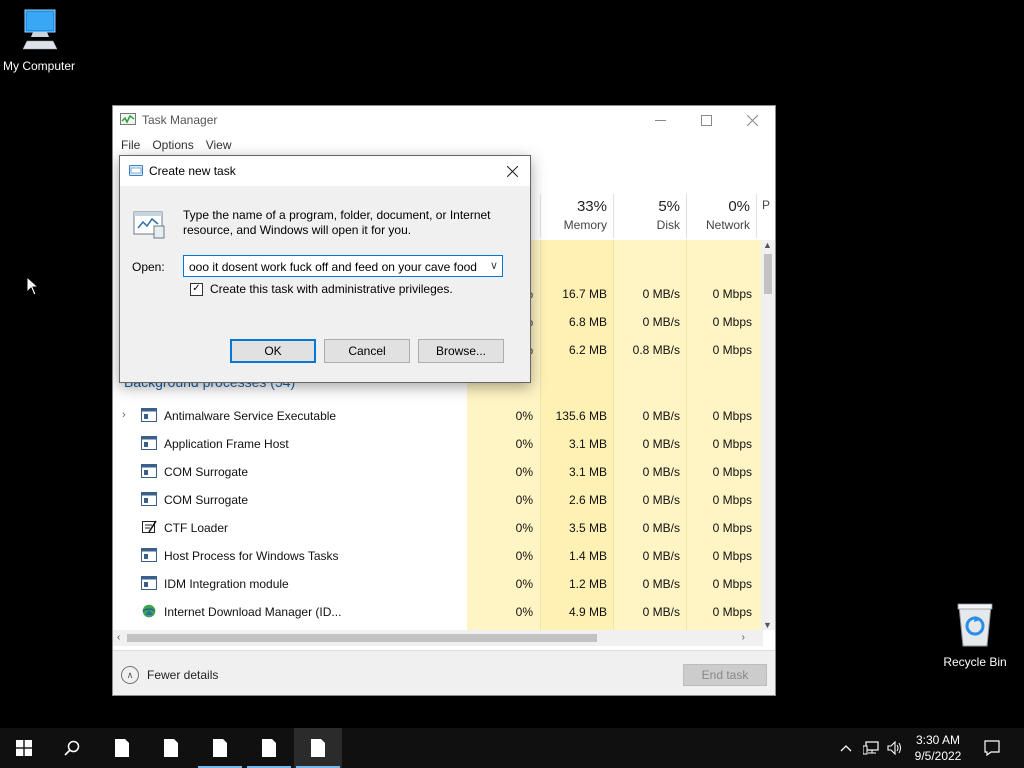  I want to click on clock-date: 9/5/2022, so click(938, 756).